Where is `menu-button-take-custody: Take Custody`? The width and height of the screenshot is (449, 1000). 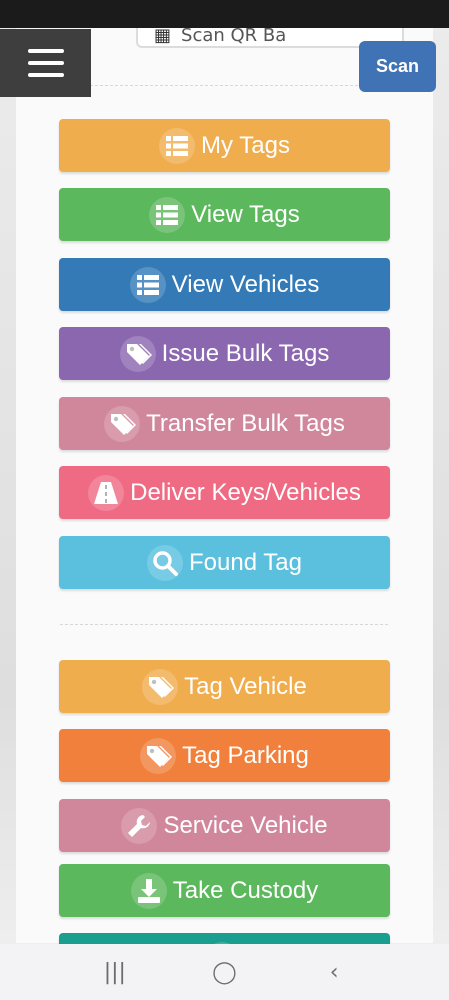
menu-button-take-custody: Take Custody is located at coordinates (224, 890).